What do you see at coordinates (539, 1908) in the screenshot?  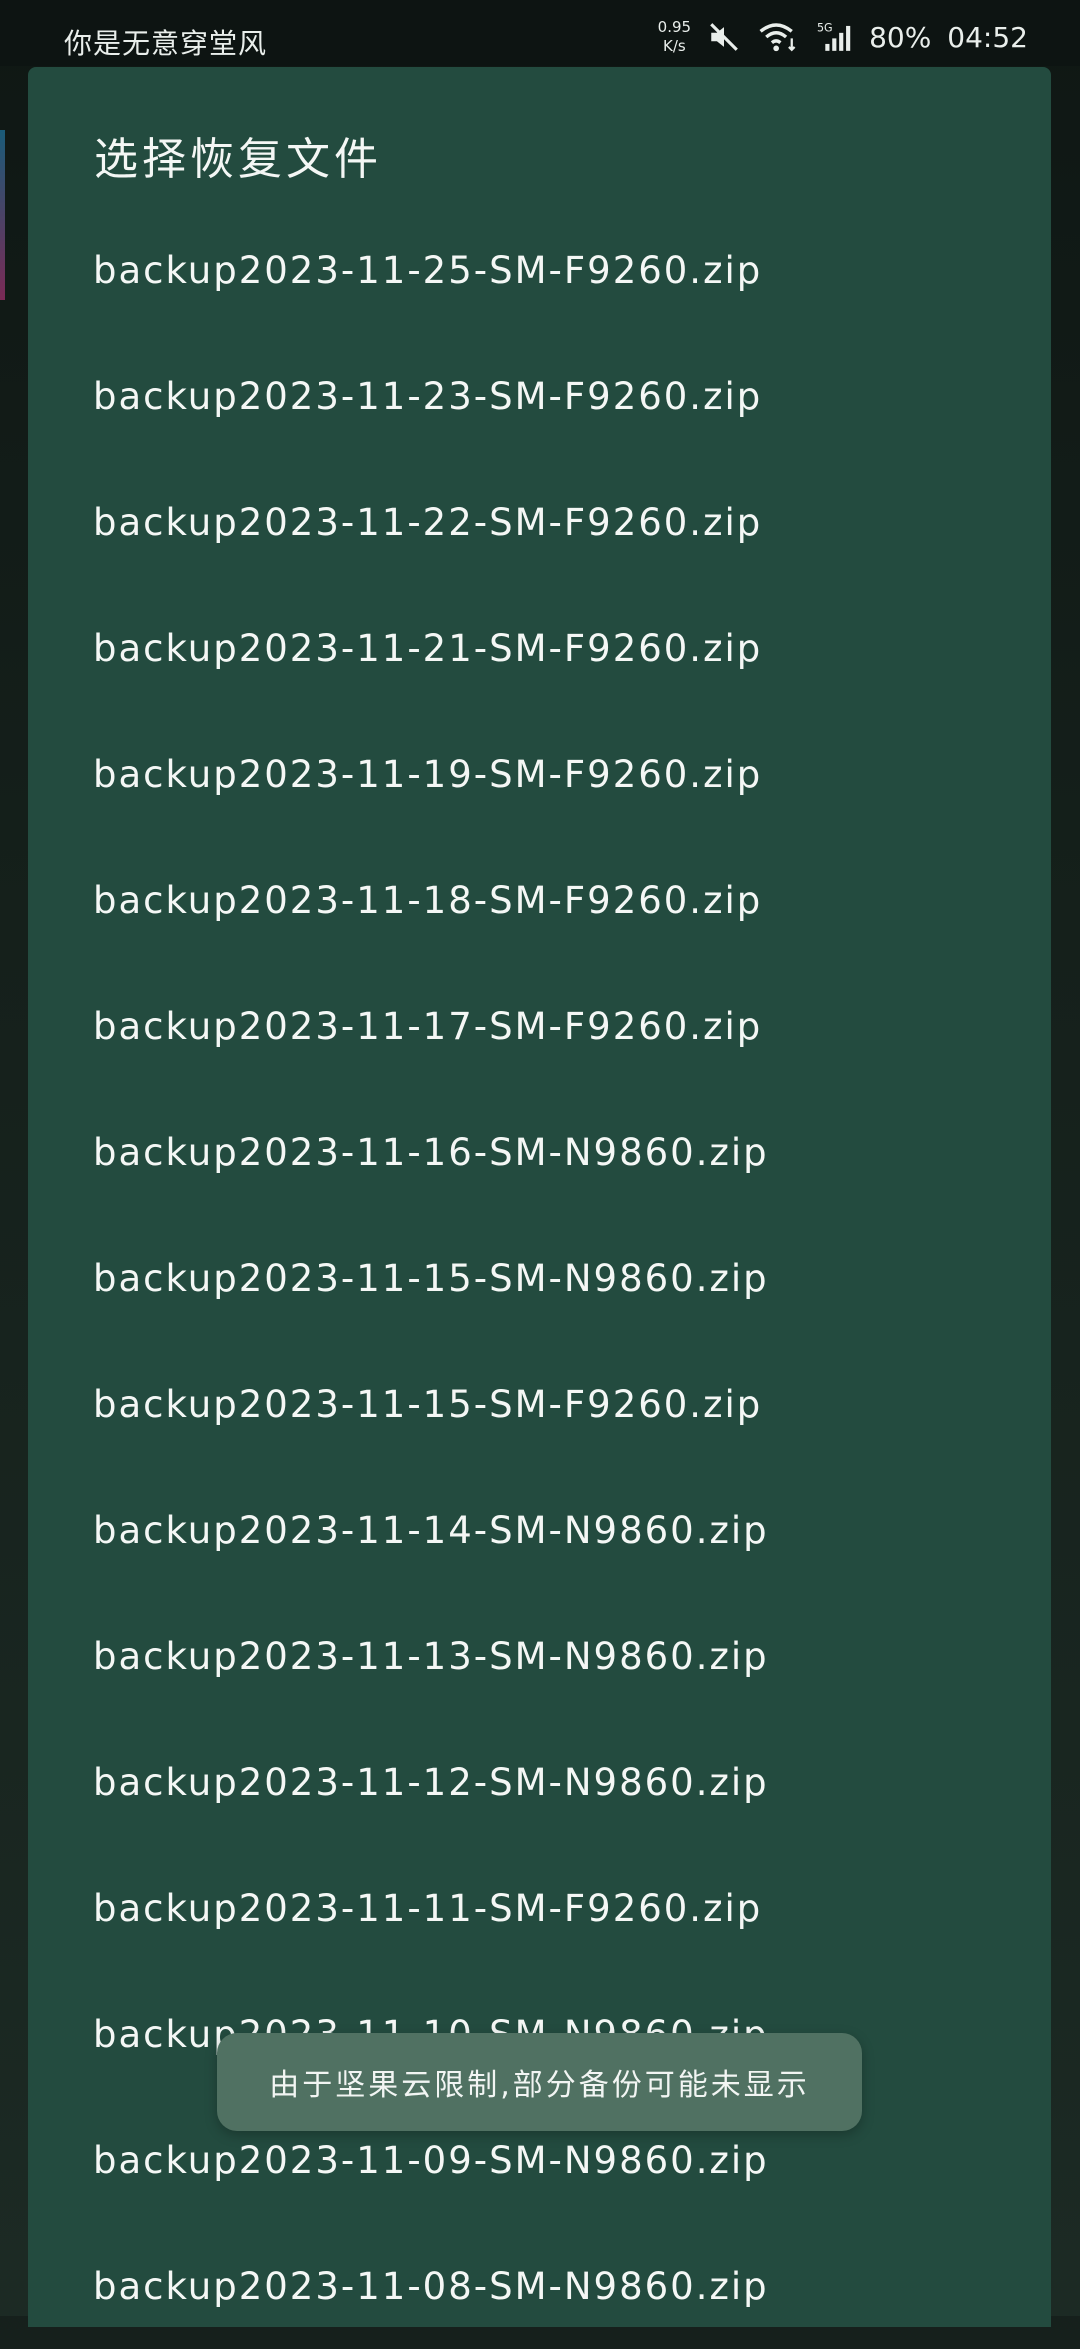 I see `file-list-item: backup2023-11-11-SM-F9260.zip` at bounding box center [539, 1908].